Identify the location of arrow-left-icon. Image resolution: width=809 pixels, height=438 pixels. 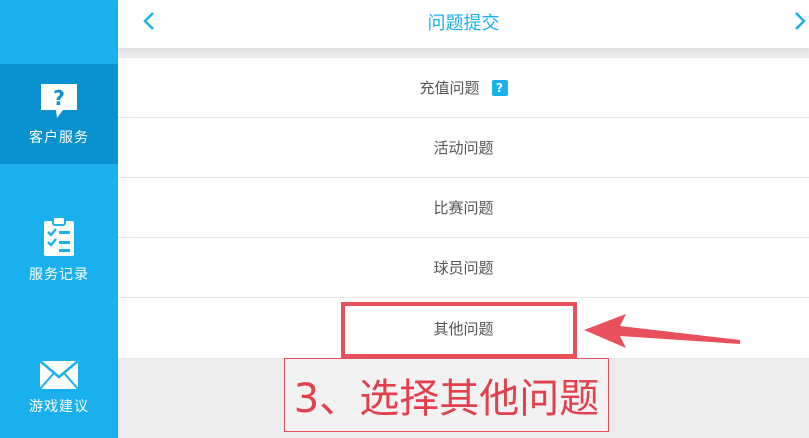
(662, 334).